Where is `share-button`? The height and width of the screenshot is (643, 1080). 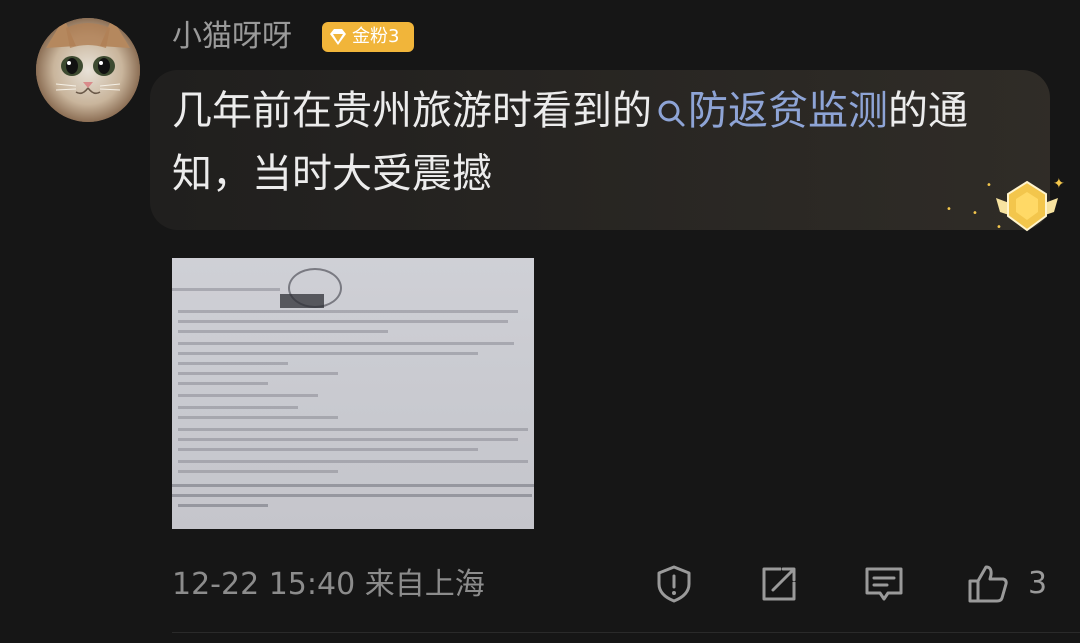
share-button is located at coordinates (779, 584).